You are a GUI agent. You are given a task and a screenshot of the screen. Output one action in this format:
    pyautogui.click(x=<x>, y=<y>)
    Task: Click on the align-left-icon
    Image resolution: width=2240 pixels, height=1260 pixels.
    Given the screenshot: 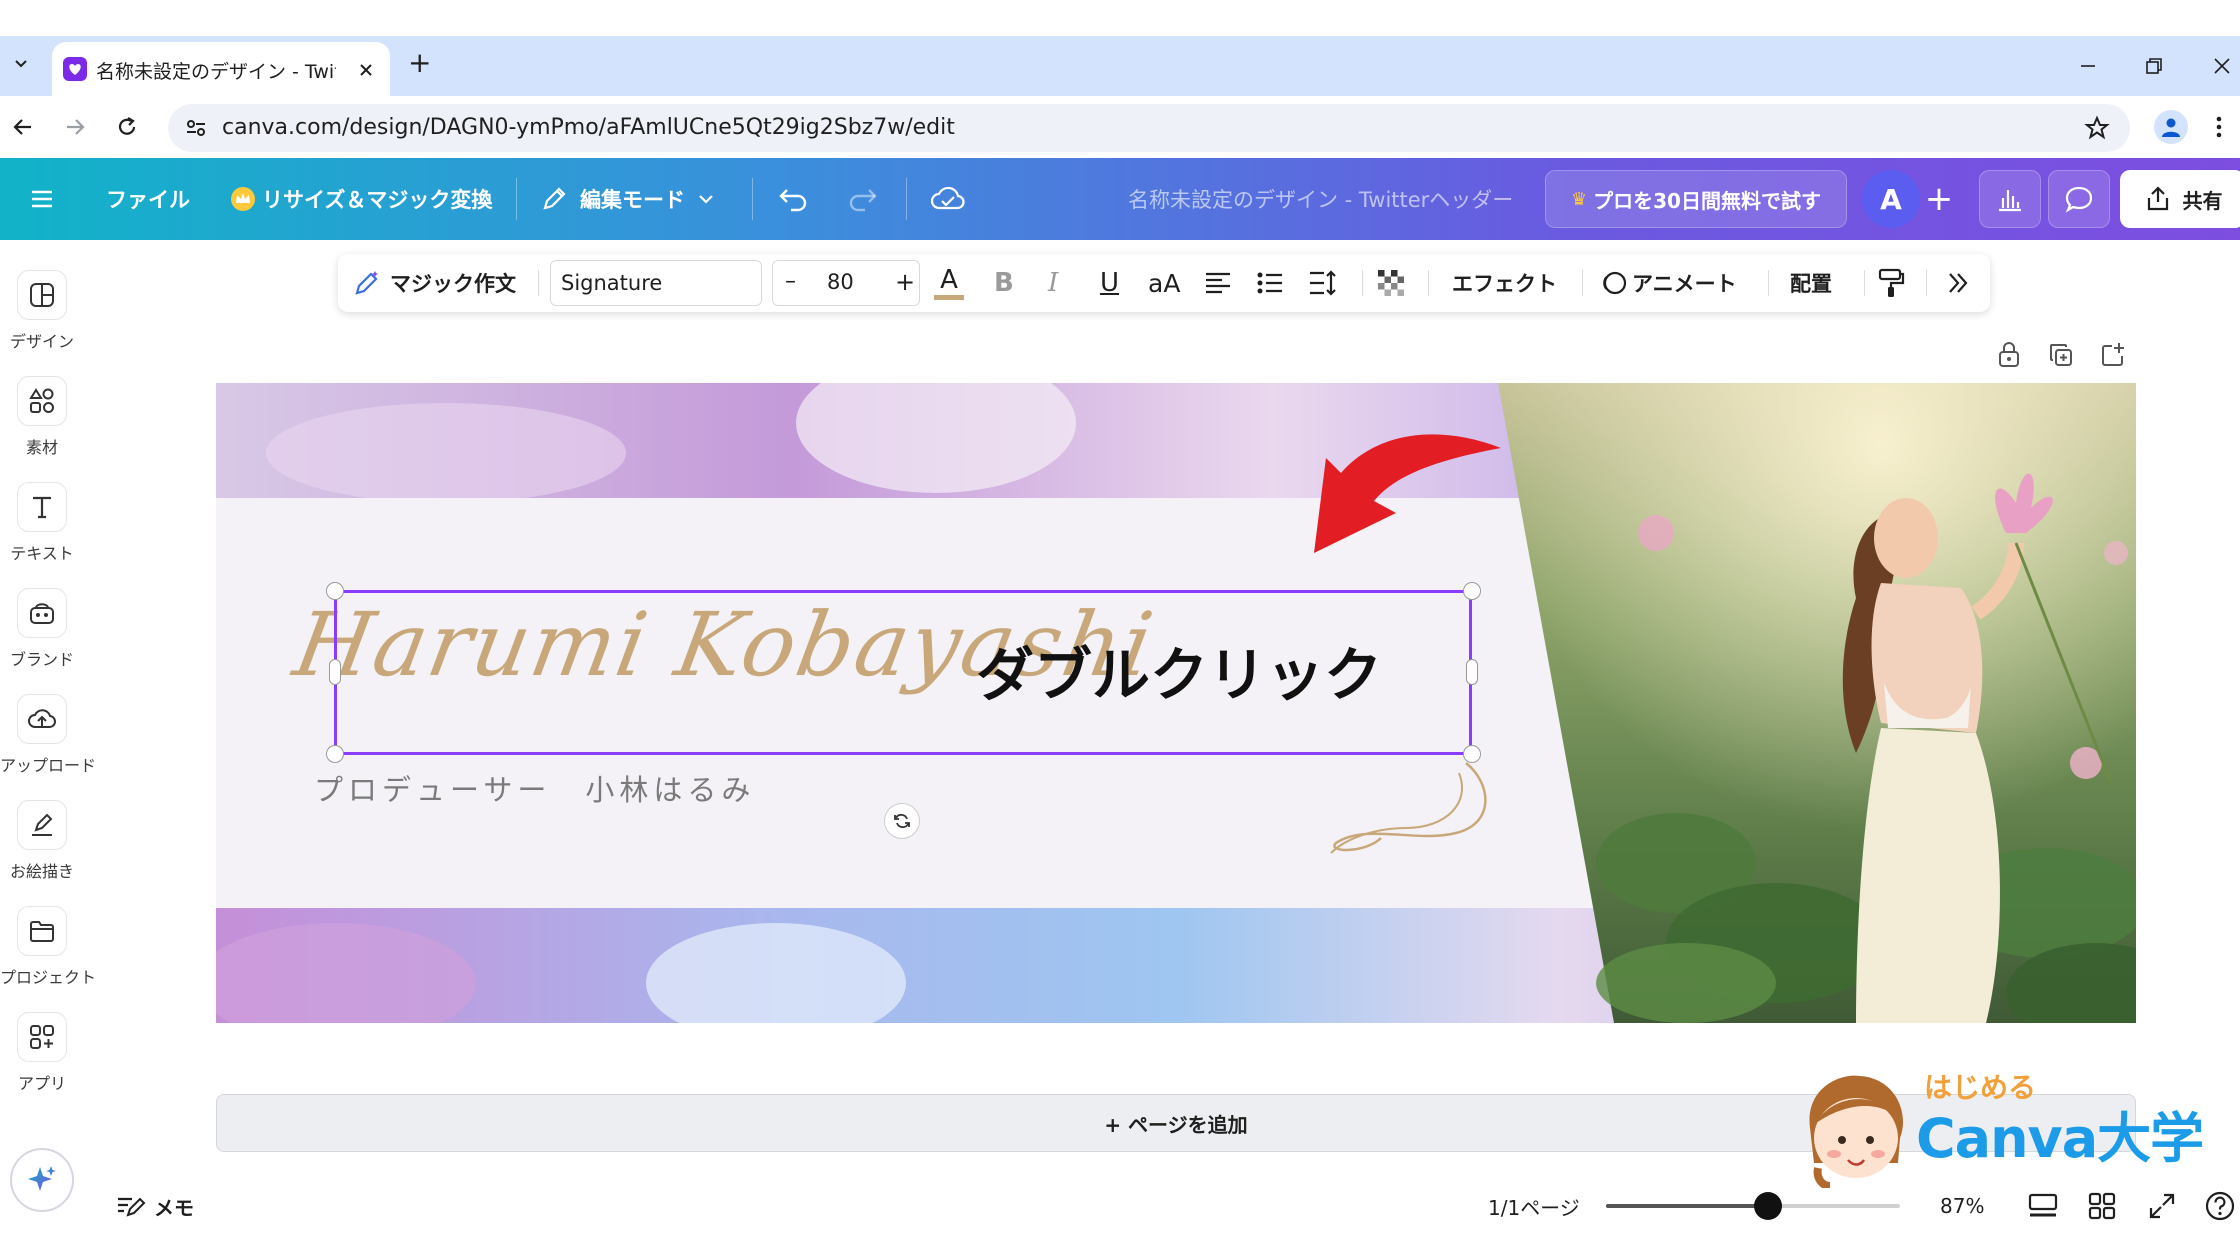 What is the action you would take?
    pyautogui.click(x=1218, y=283)
    